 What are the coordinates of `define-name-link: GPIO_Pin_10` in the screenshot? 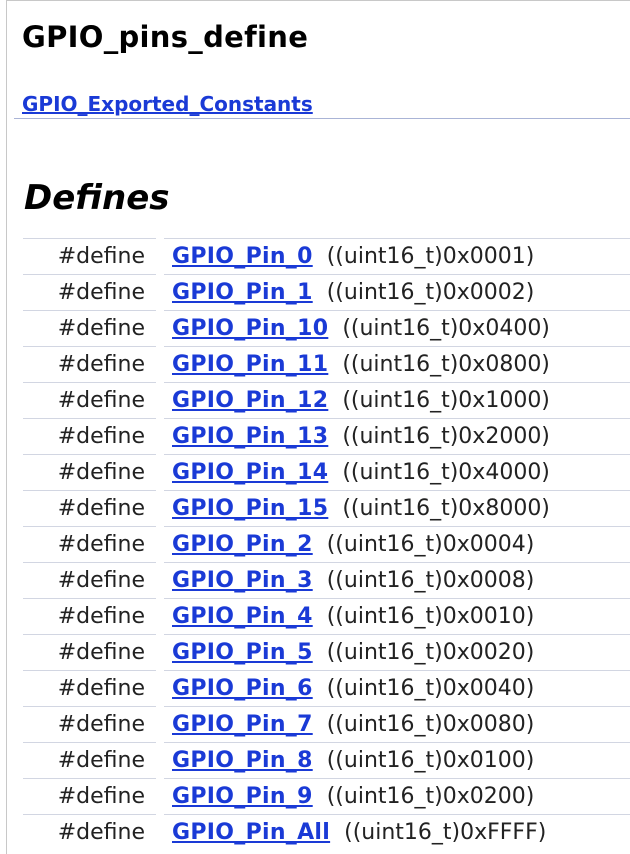 It's located at (250, 328).